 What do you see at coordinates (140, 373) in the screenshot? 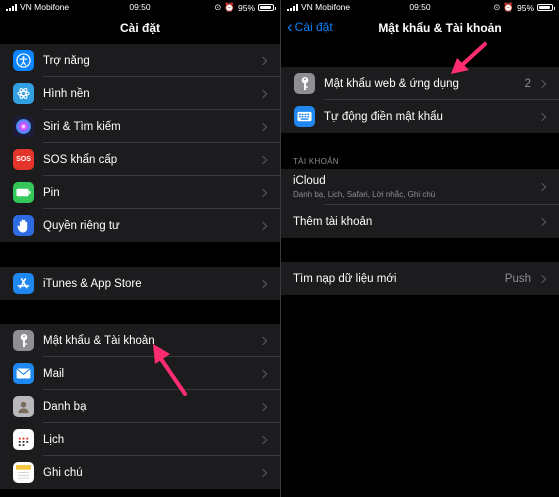
I see `settings-row-mail: Mail` at bounding box center [140, 373].